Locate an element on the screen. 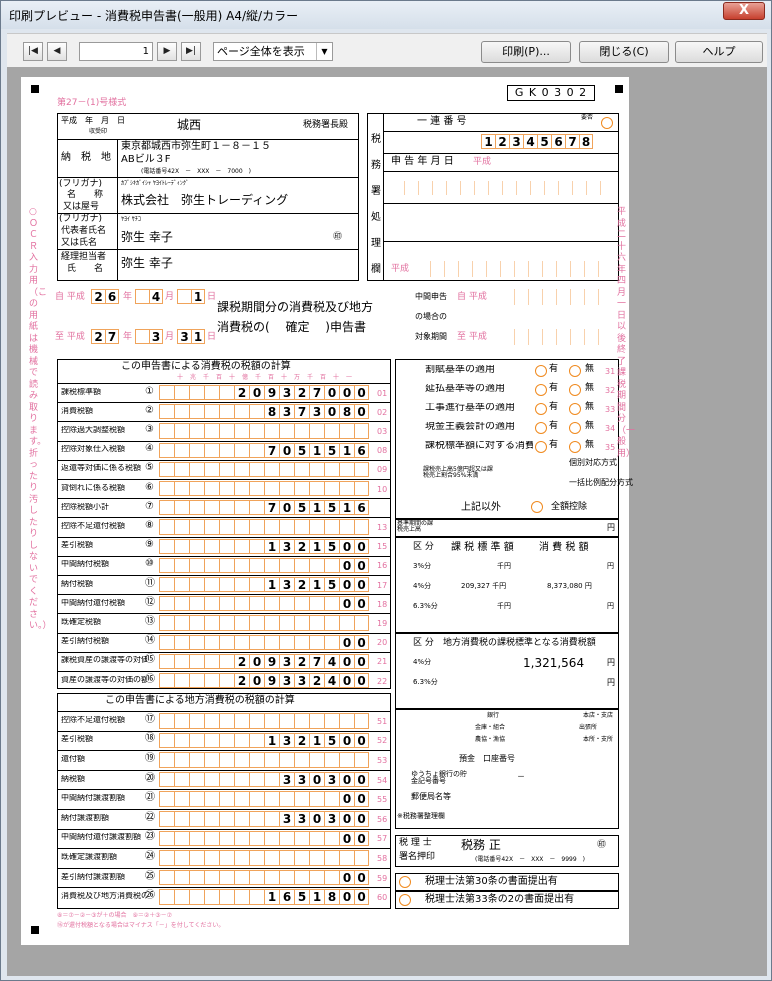 The width and height of the screenshot is (772, 981). row-number: ① is located at coordinates (149, 391).